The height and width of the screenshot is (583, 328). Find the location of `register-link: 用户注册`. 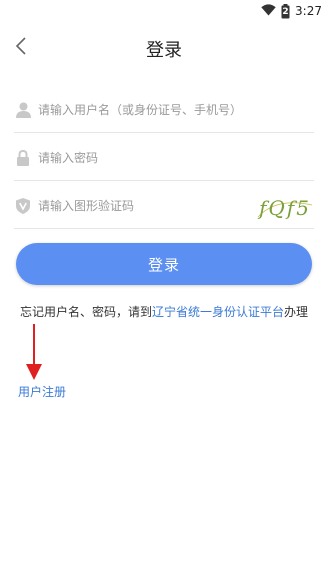

register-link: 用户注册 is located at coordinates (42, 391).